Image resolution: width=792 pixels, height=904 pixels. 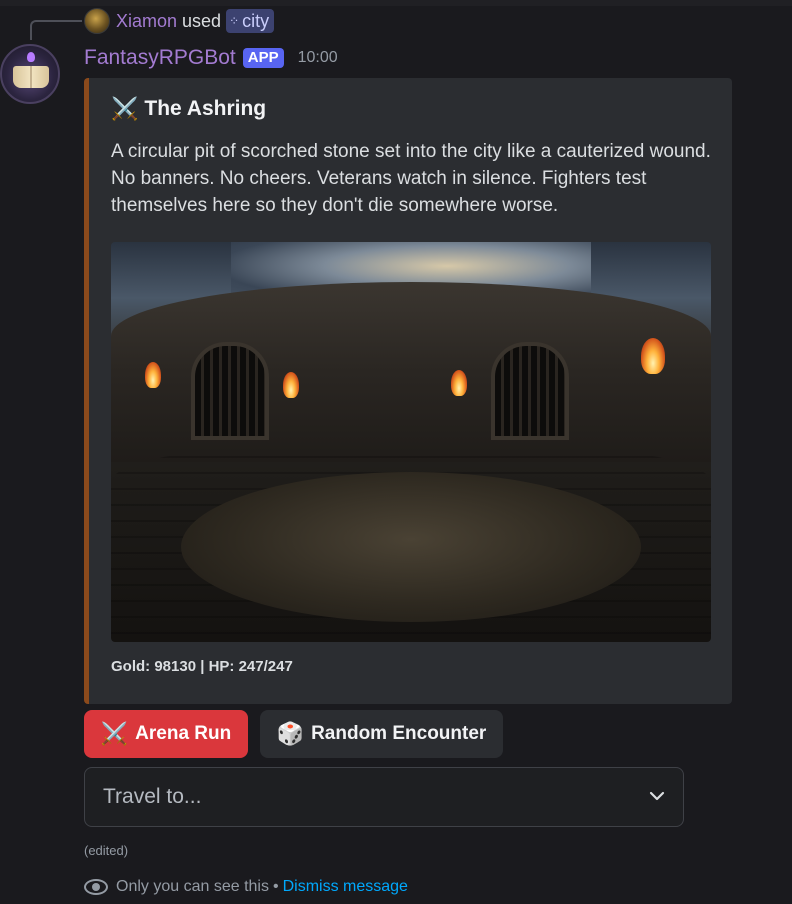 I want to click on embed-title: ⚔️ The Ashring, so click(x=188, y=109).